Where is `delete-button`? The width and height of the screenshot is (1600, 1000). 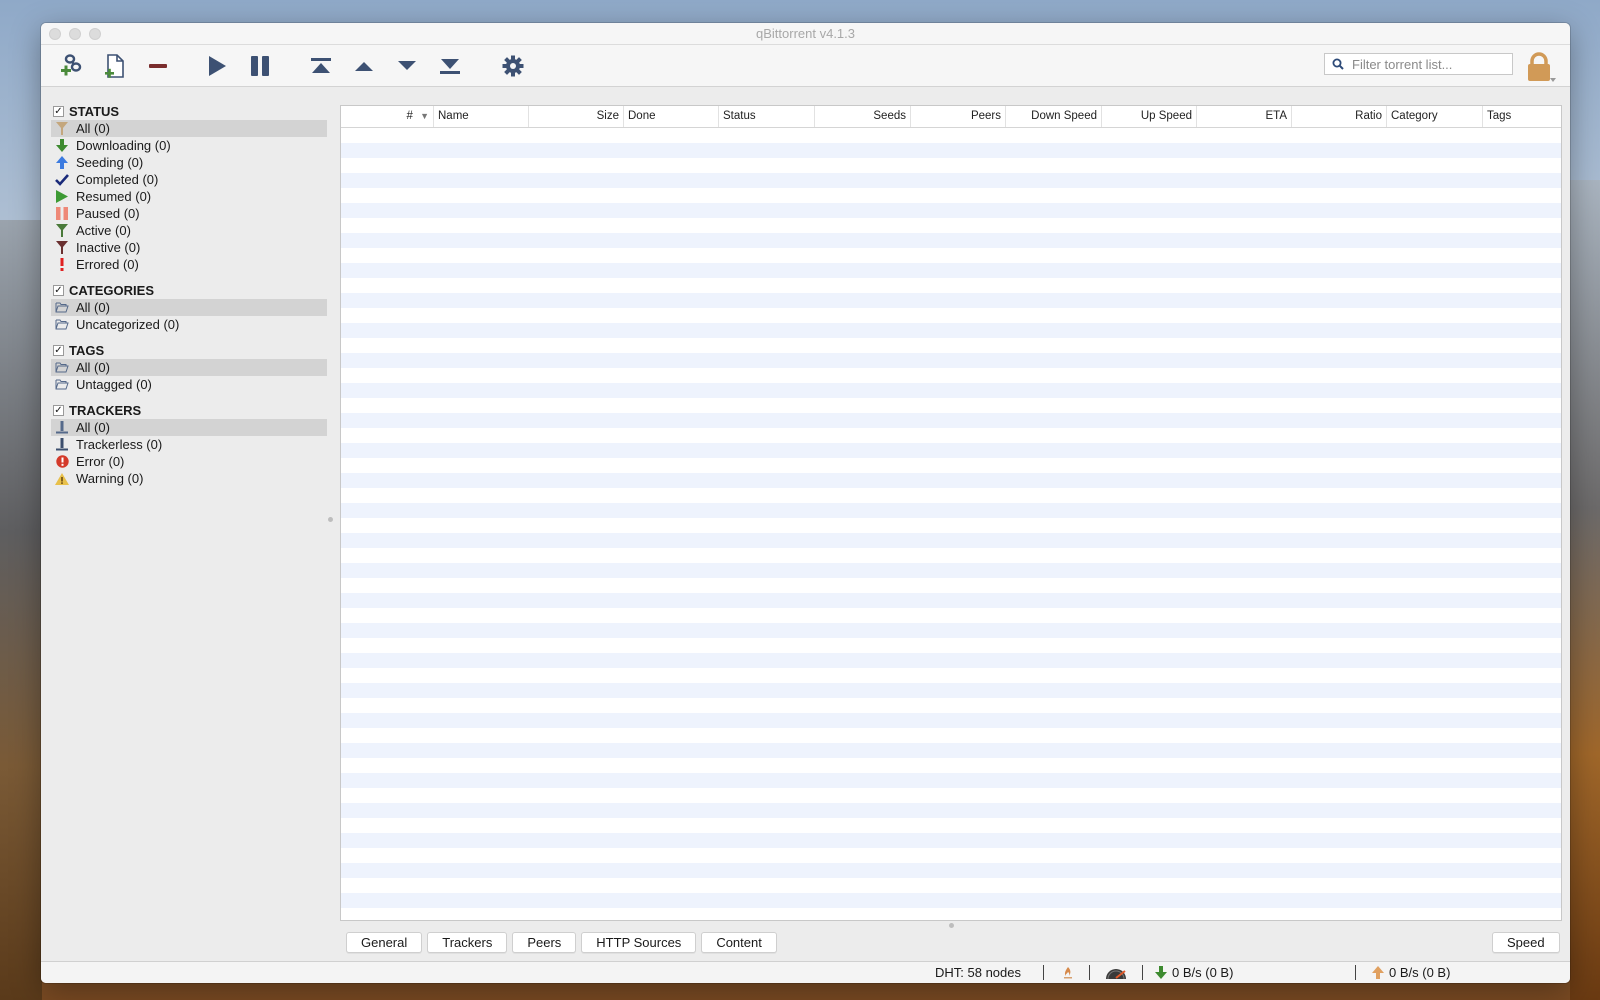 delete-button is located at coordinates (158, 66).